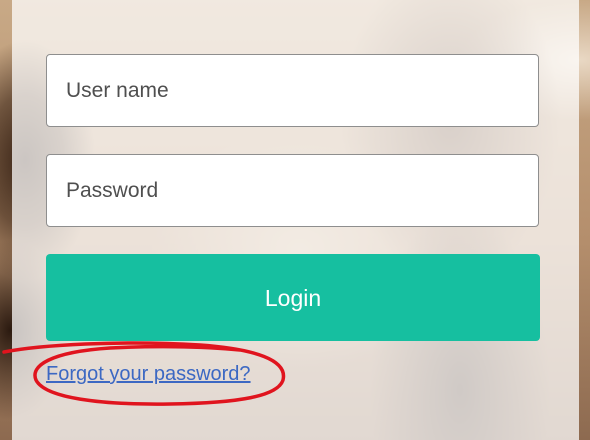 The height and width of the screenshot is (440, 590). What do you see at coordinates (292, 190) in the screenshot?
I see `password-input` at bounding box center [292, 190].